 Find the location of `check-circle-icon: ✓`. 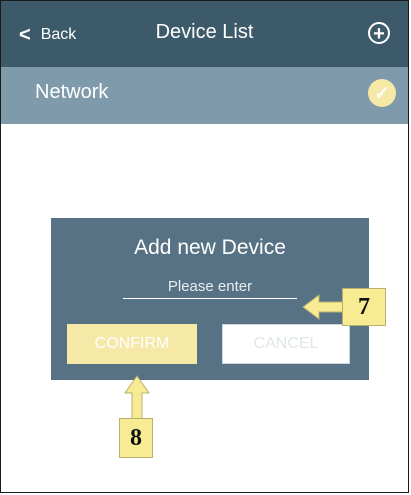

check-circle-icon: ✓ is located at coordinates (382, 93).